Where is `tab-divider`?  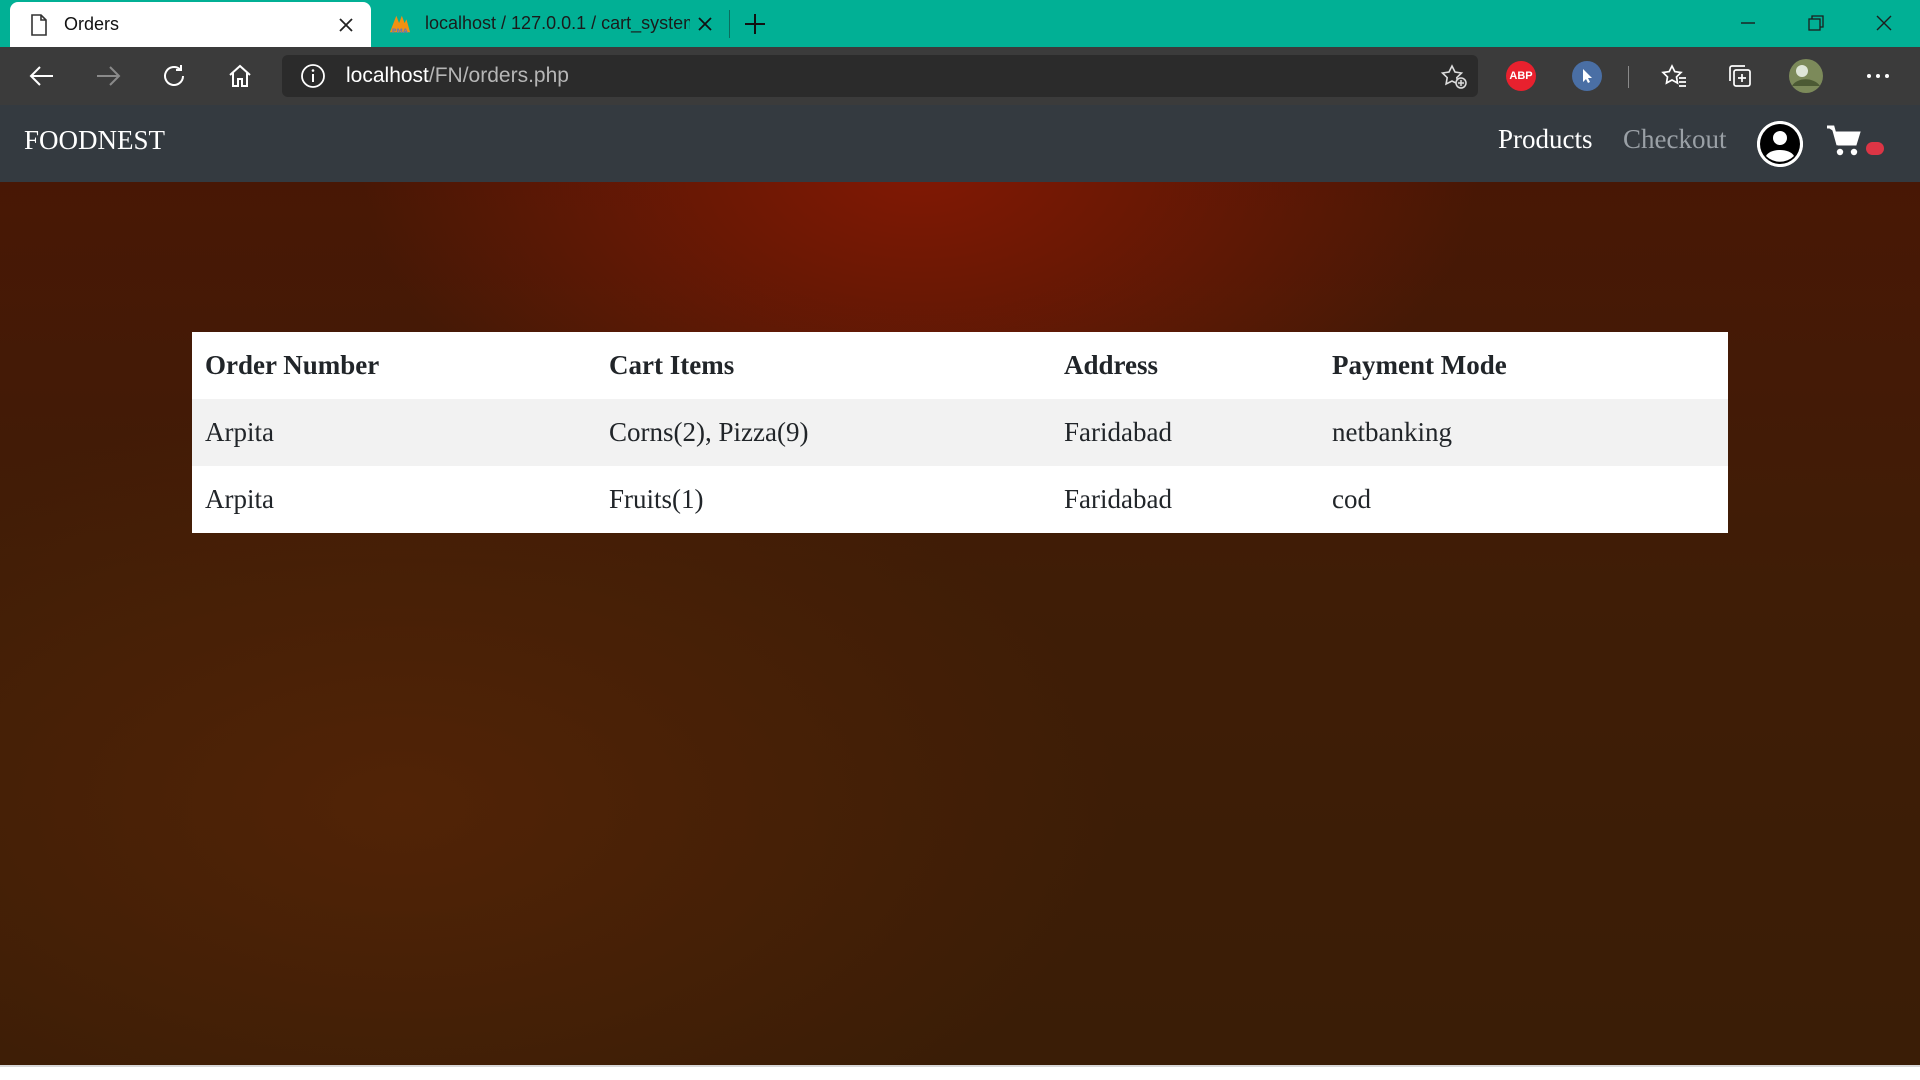
tab-divider is located at coordinates (729, 24).